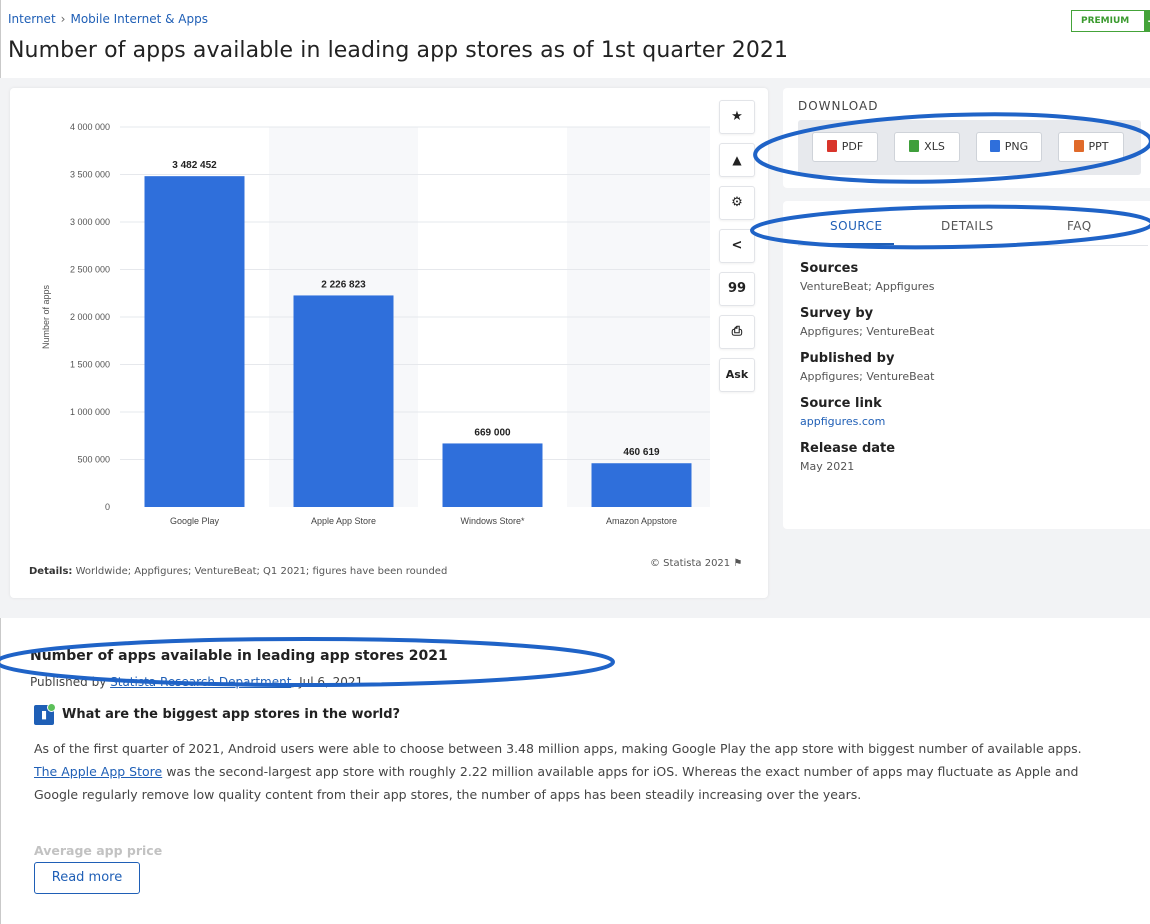 This screenshot has width=1150, height=924. I want to click on sources-heading: Sources, so click(829, 268).